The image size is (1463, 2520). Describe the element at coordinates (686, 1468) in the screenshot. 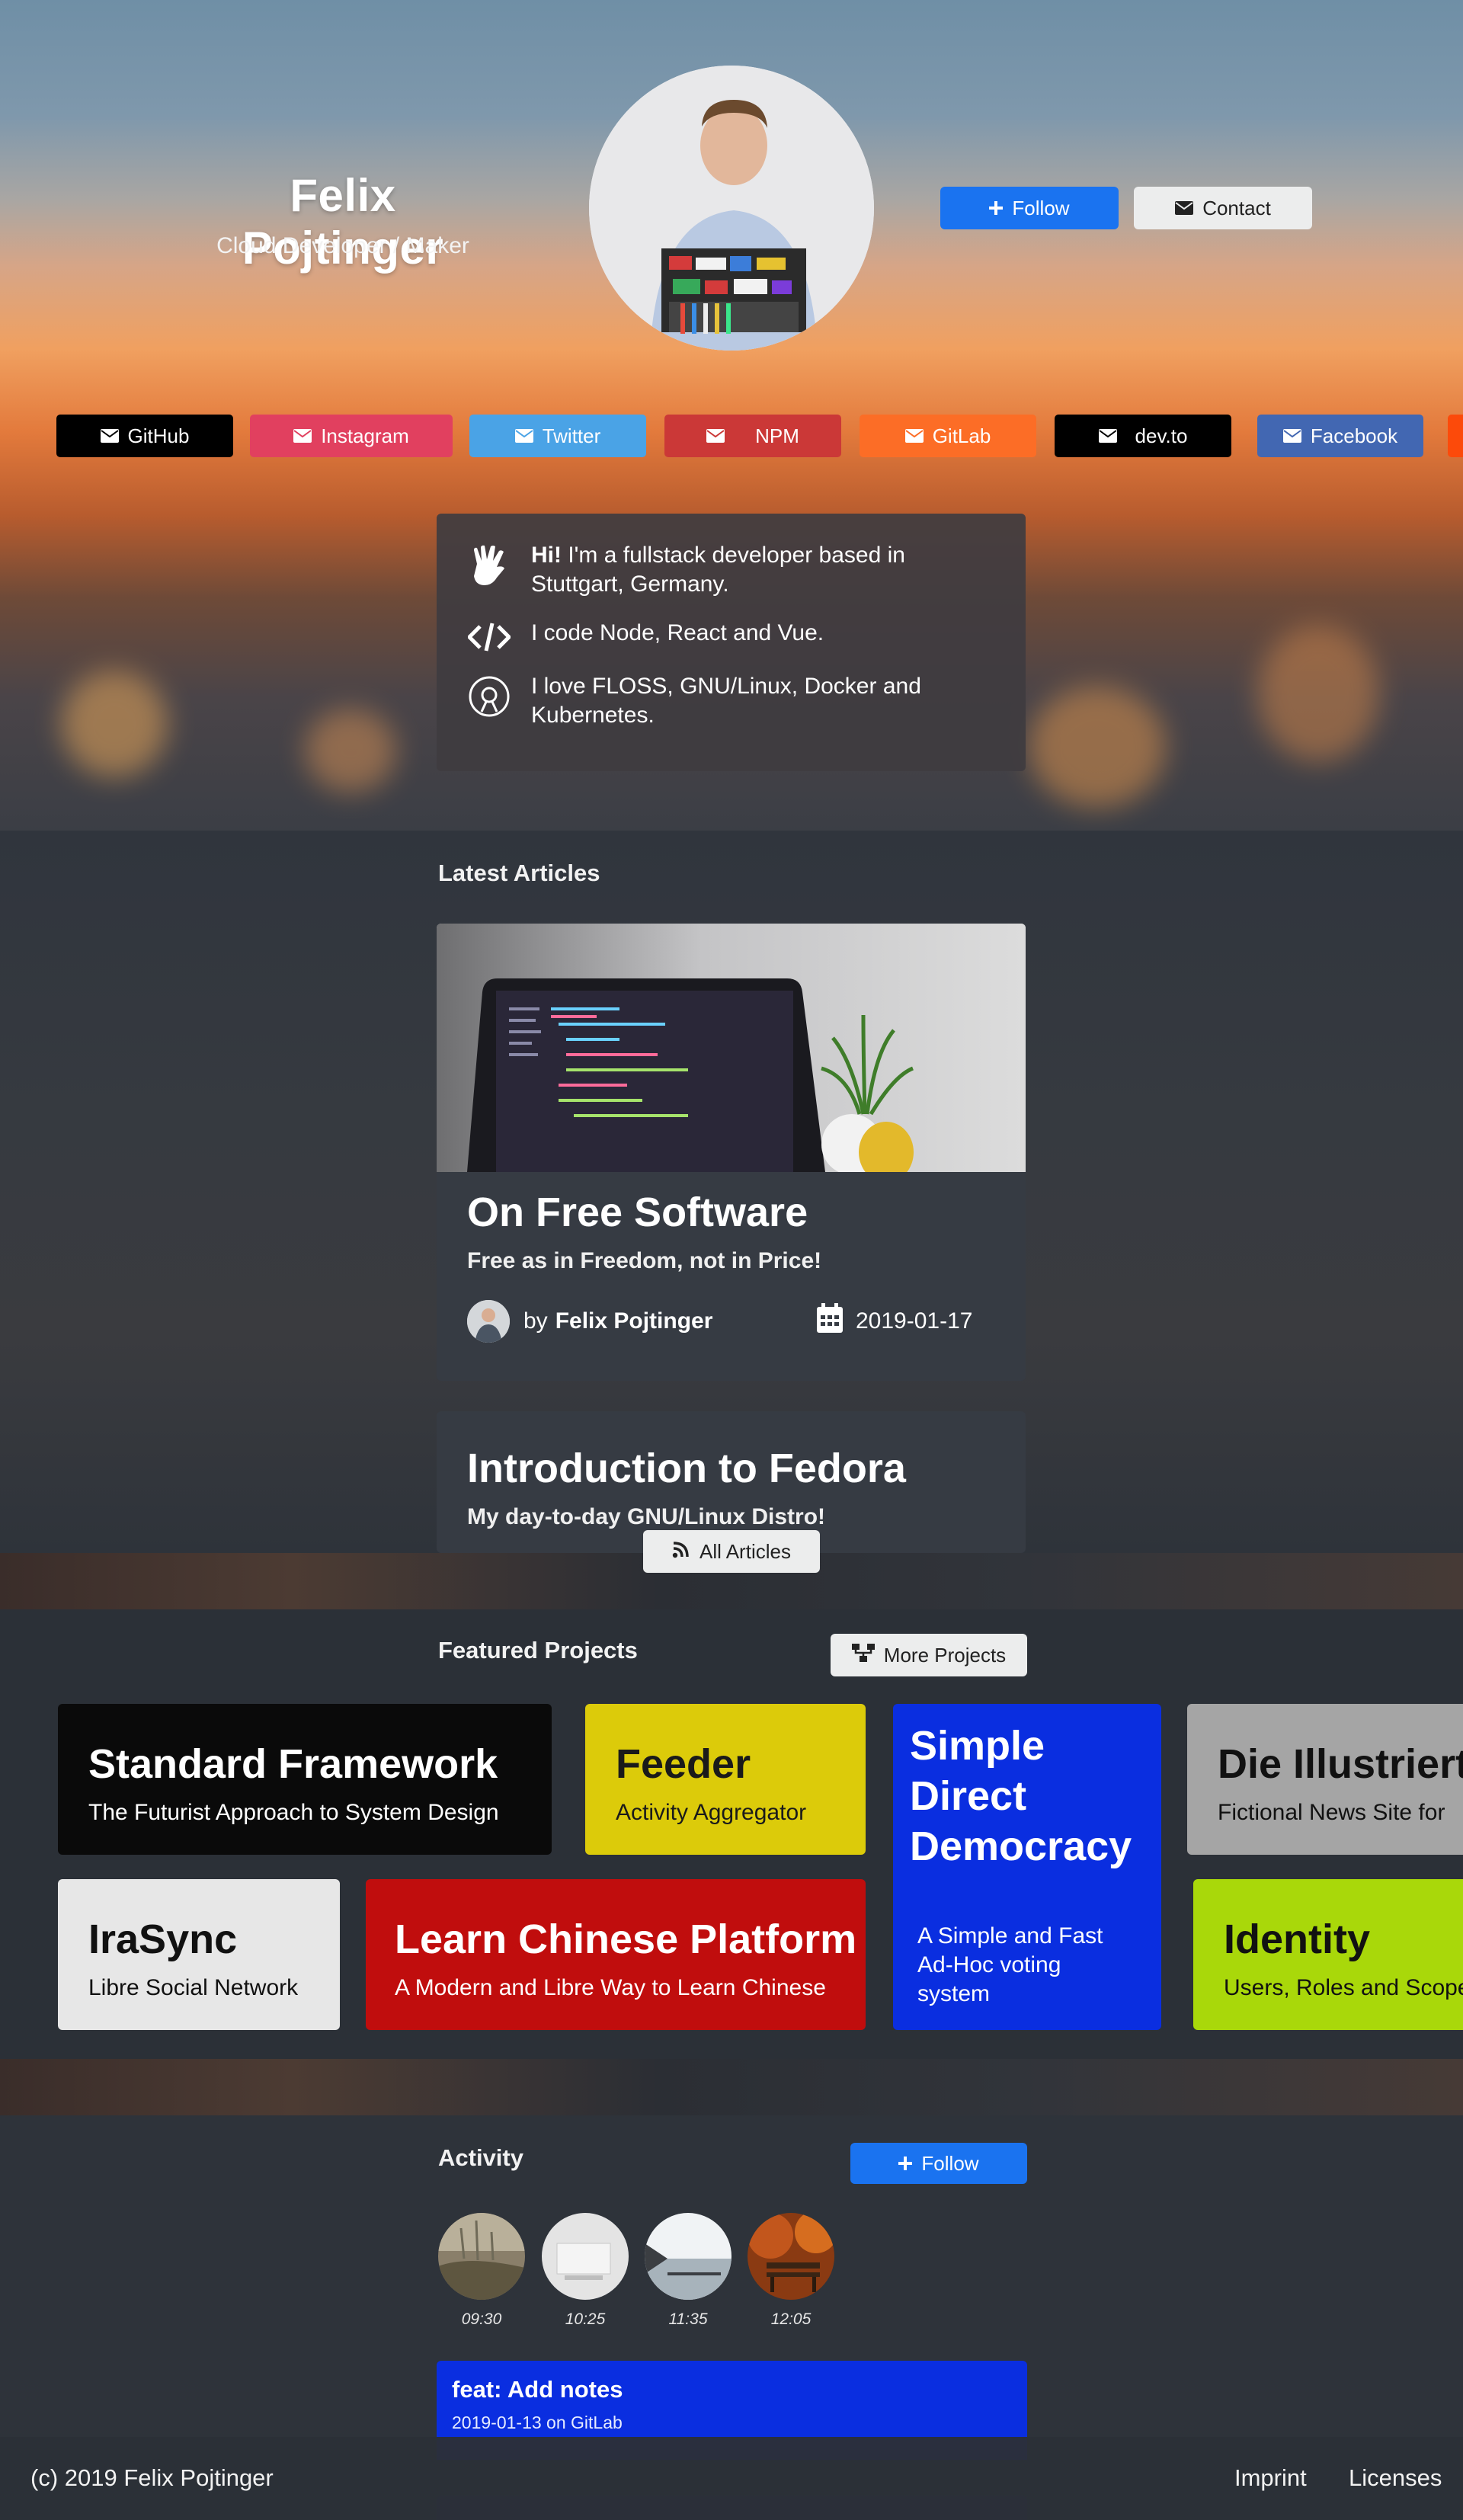

I see `article-title: Introduction to Fedora` at that location.